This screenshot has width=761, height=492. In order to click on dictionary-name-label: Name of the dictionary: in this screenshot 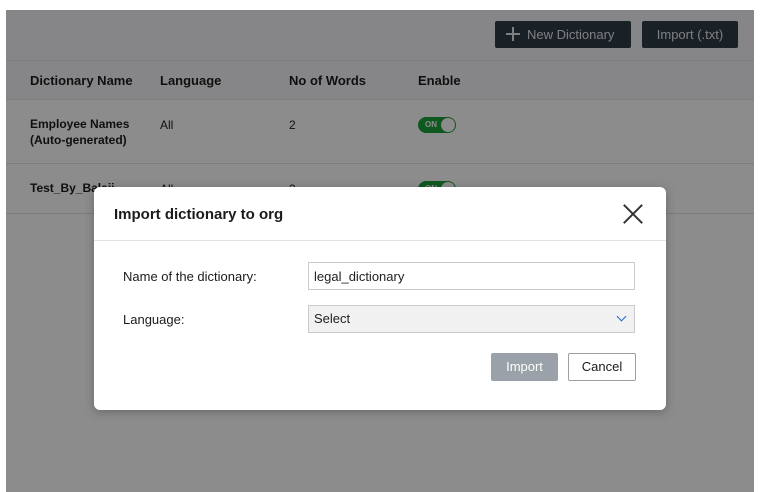, I will do `click(190, 276)`.